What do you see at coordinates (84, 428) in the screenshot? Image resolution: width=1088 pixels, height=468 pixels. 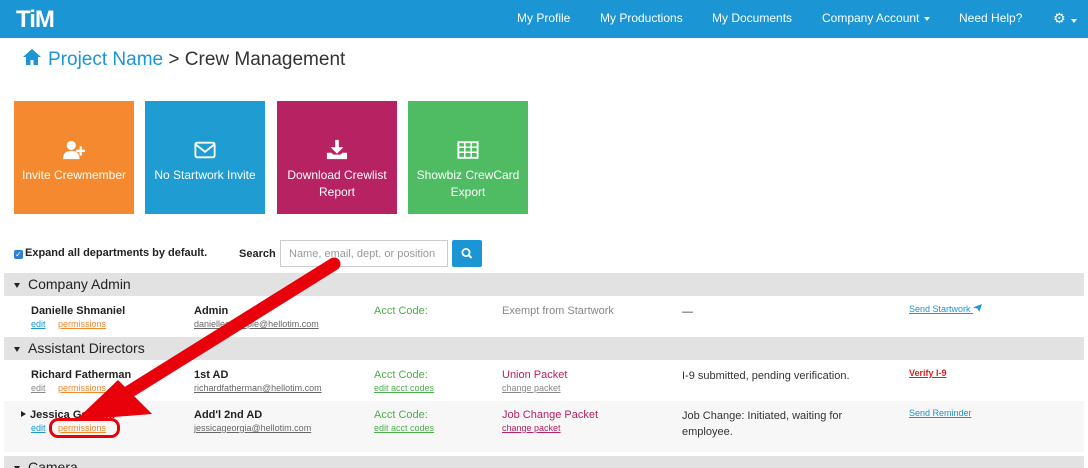 I see `annotation-highlight-circle` at bounding box center [84, 428].